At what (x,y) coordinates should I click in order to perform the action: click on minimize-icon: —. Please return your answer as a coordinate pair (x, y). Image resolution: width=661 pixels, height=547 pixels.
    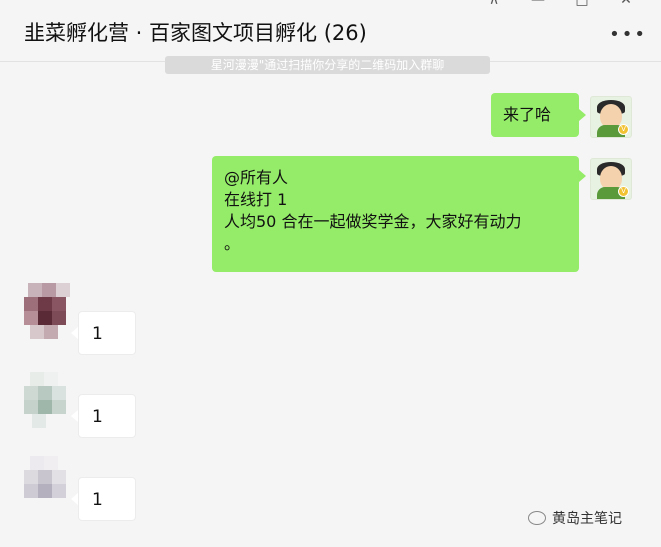
    Looking at the image, I should click on (538, 3).